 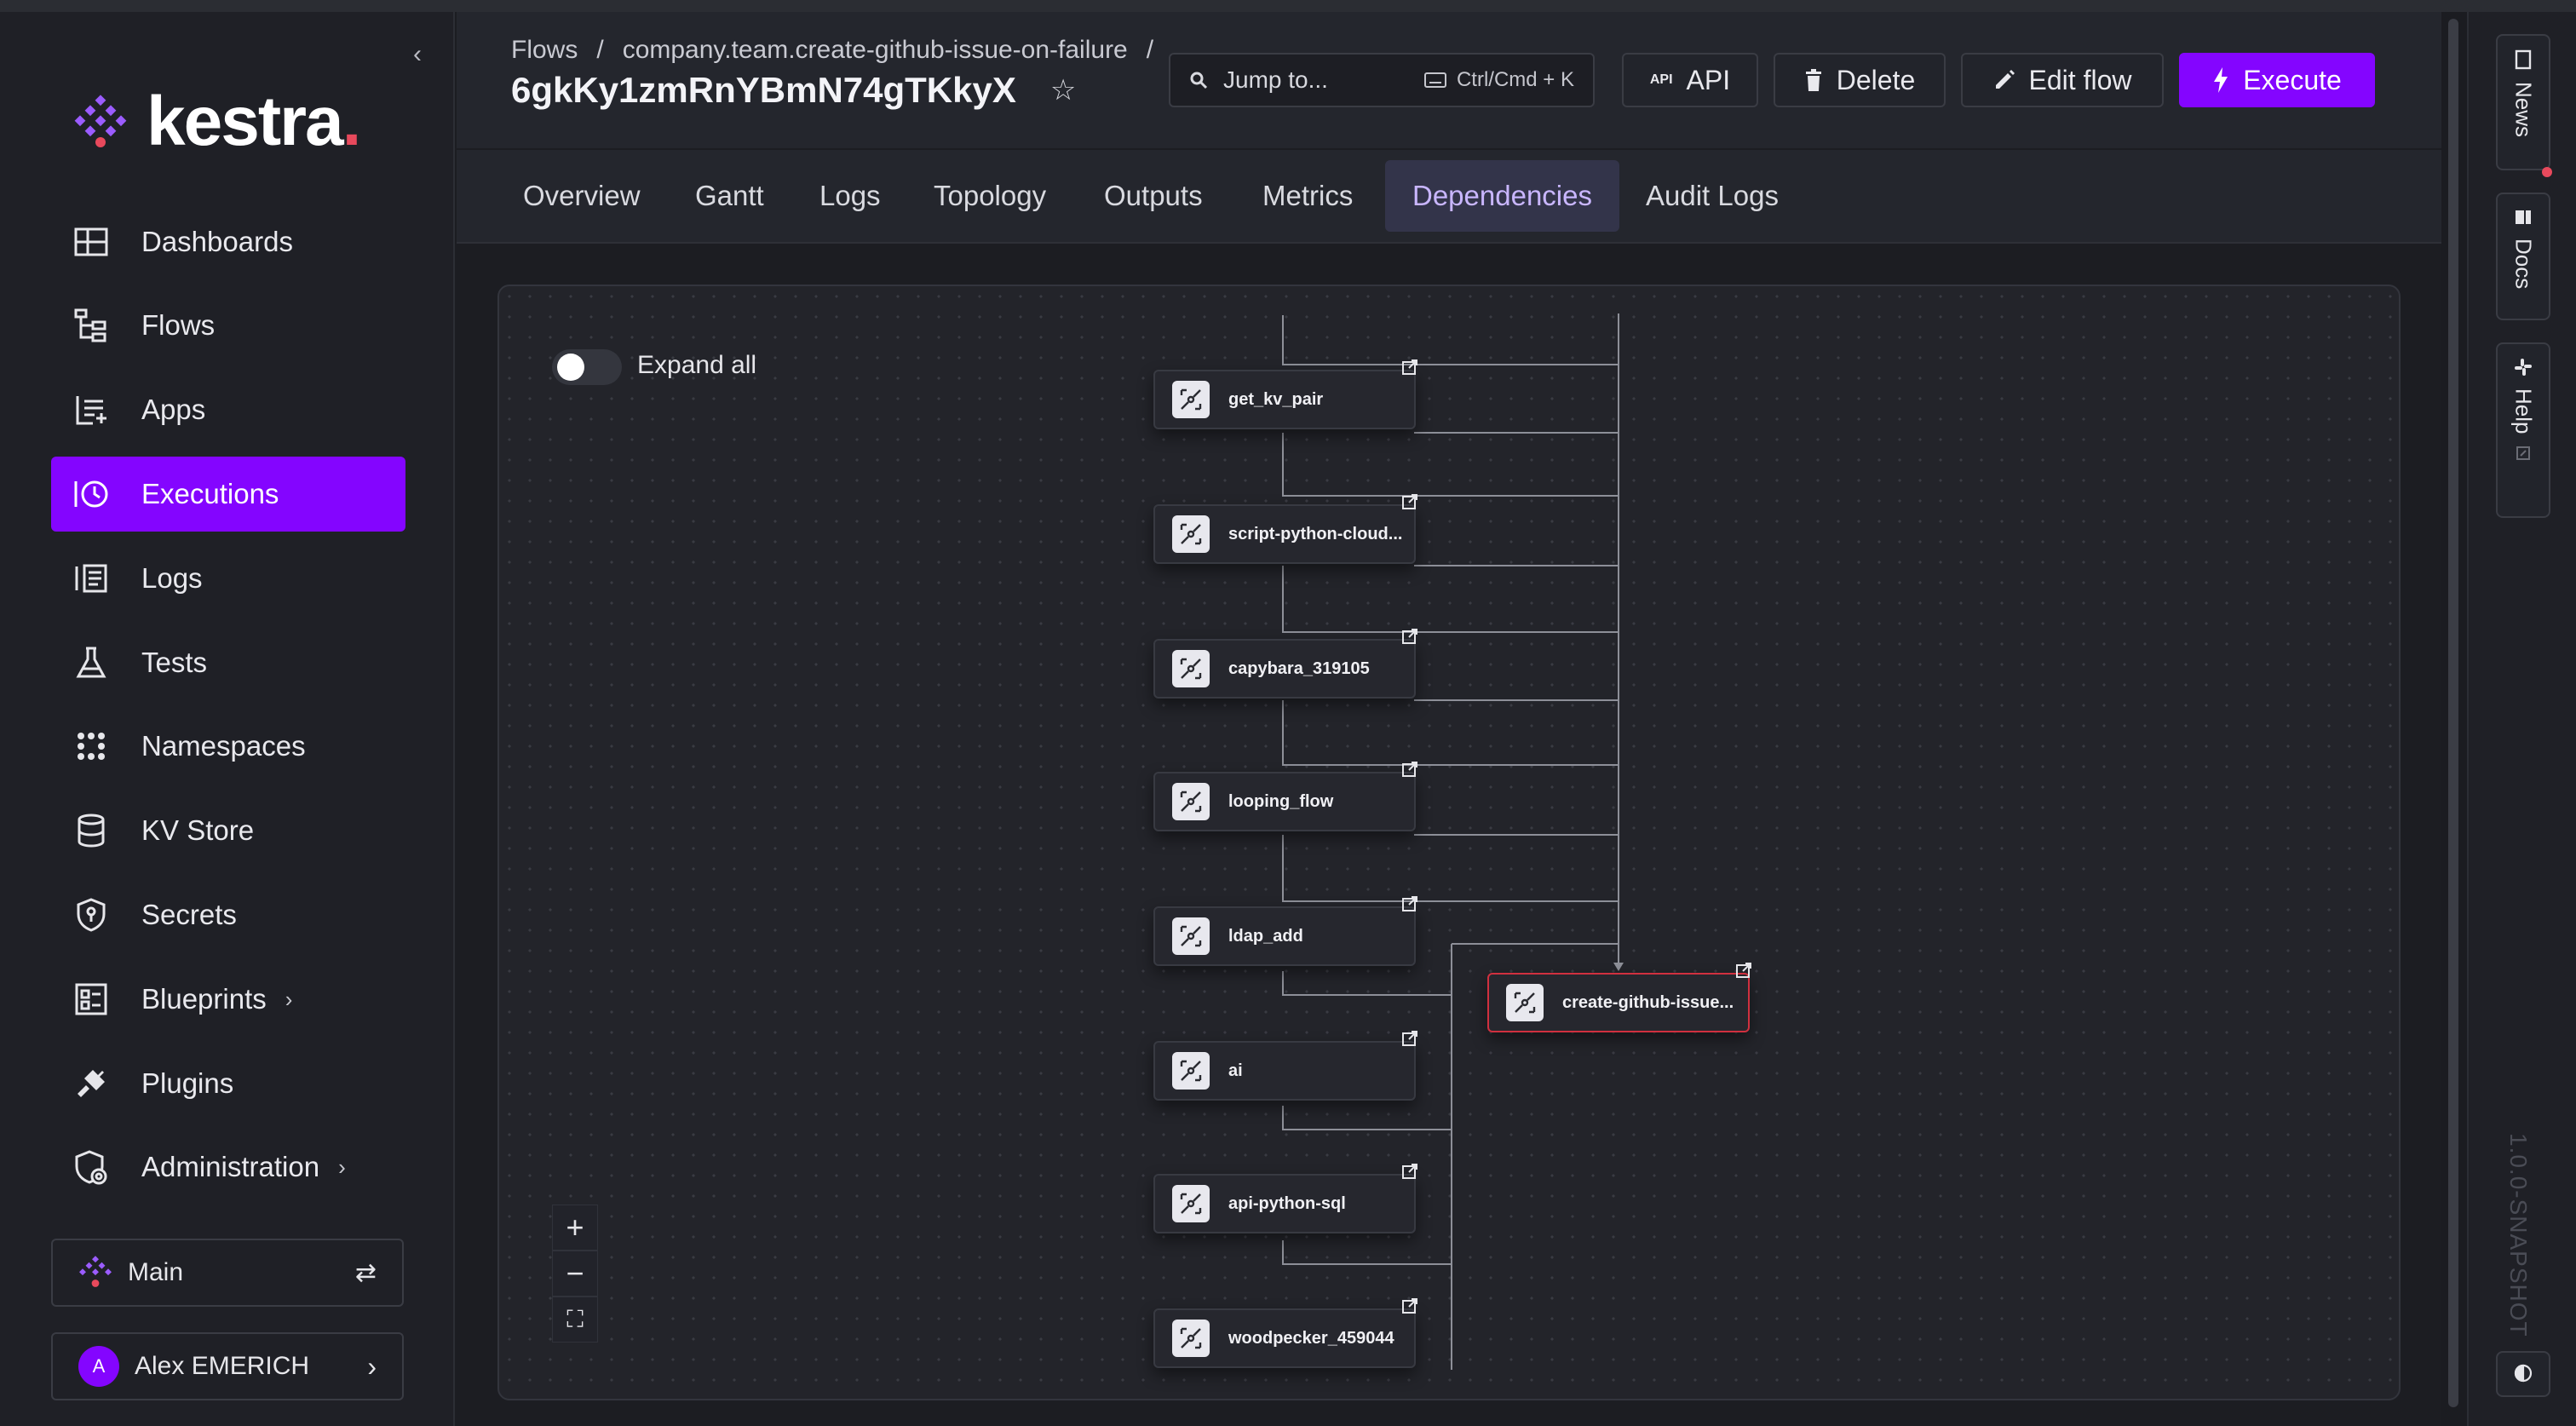 What do you see at coordinates (2523, 60) in the screenshot?
I see `news-icon` at bounding box center [2523, 60].